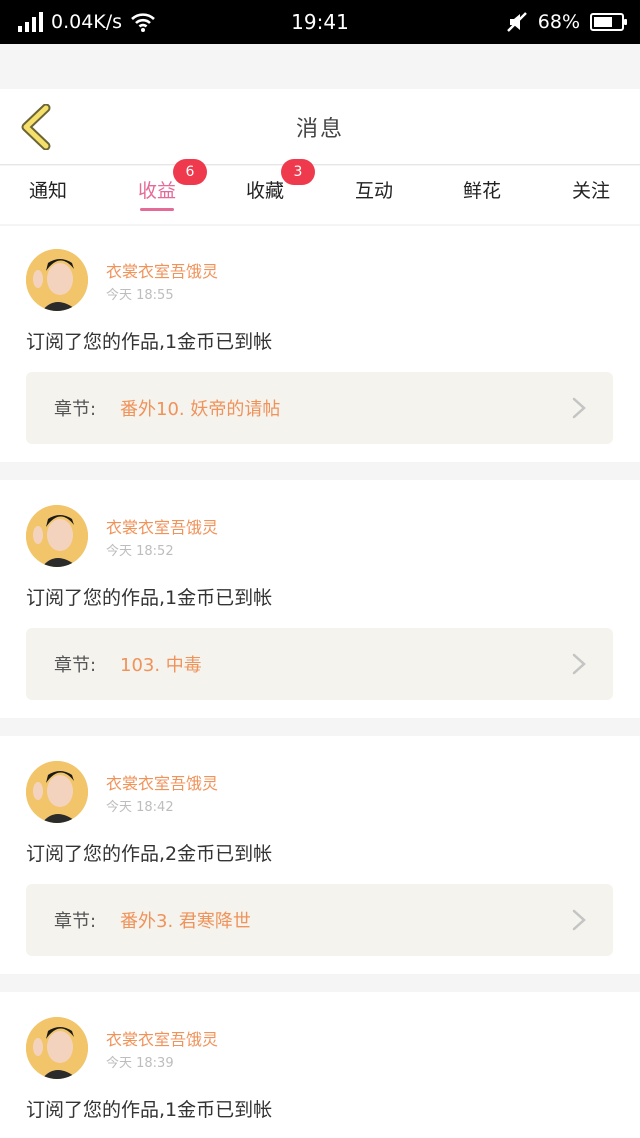 This screenshot has height=1138, width=640. What do you see at coordinates (140, 551) in the screenshot?
I see `message-time: 今天 18:52` at bounding box center [140, 551].